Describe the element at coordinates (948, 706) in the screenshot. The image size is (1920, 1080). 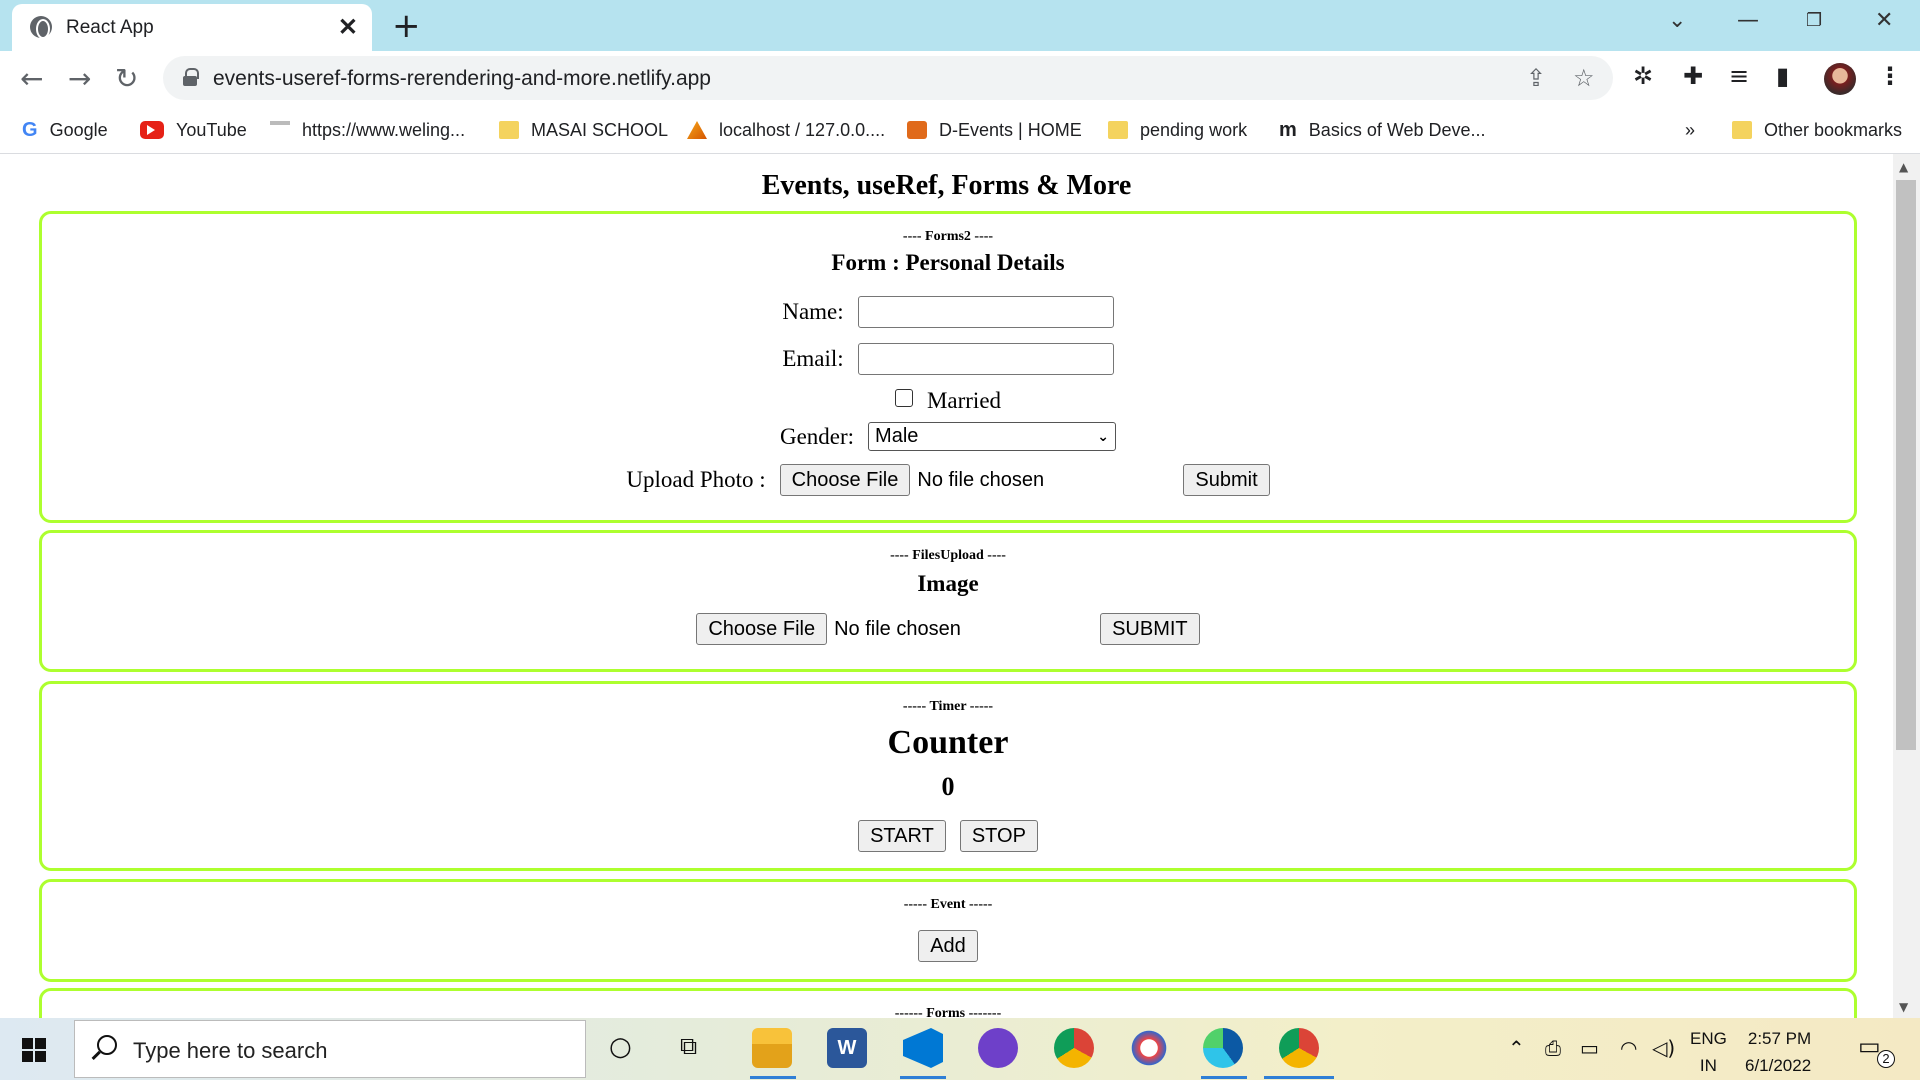
I see `timer-label: ----- Timer -----` at that location.